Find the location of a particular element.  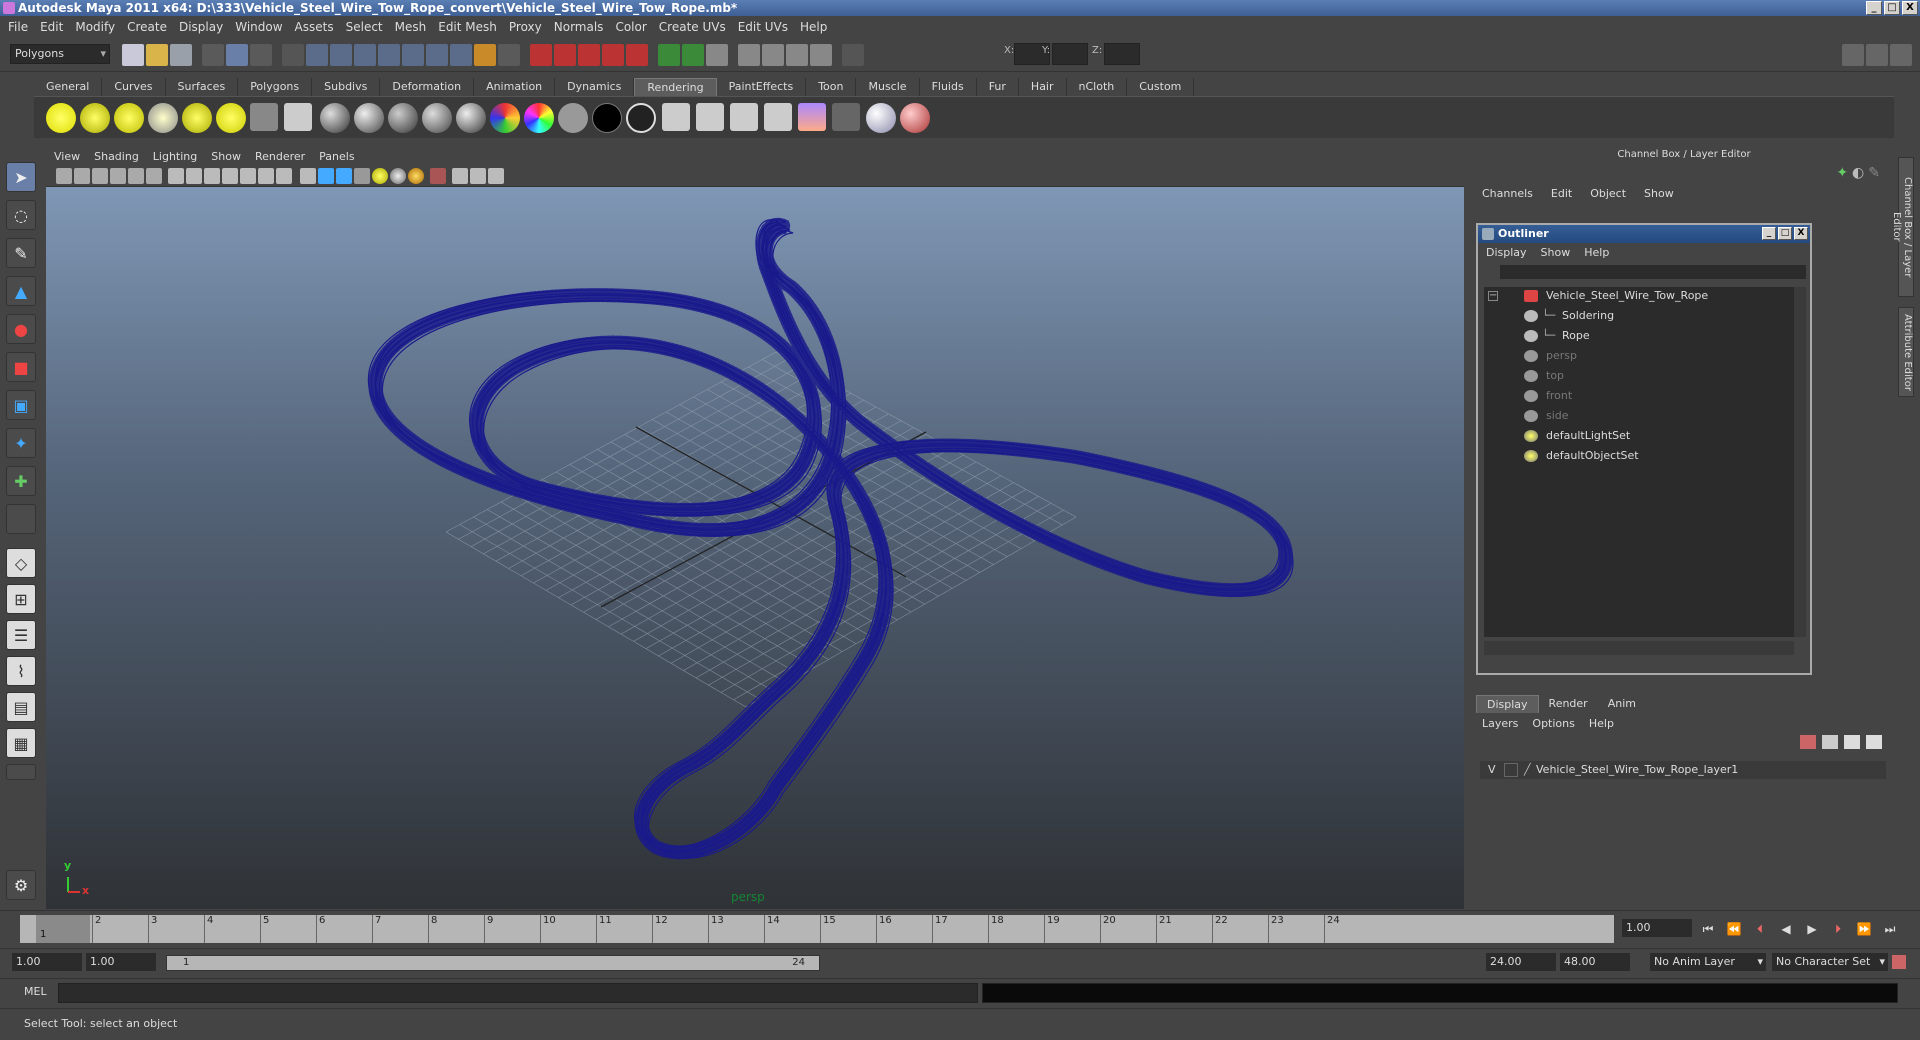

new-layer-selected-icon is located at coordinates (1830, 742).